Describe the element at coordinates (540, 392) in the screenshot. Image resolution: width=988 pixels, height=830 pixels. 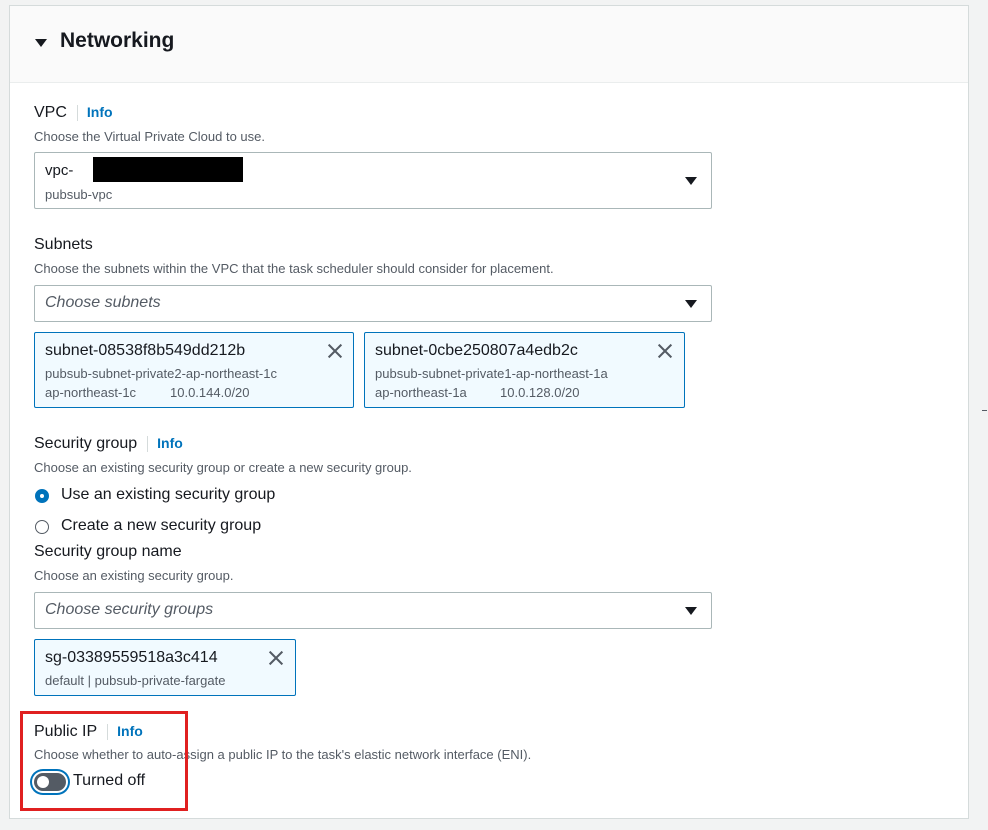
I see `subnet-token-cidr: 10.0.128.0/20` at that location.